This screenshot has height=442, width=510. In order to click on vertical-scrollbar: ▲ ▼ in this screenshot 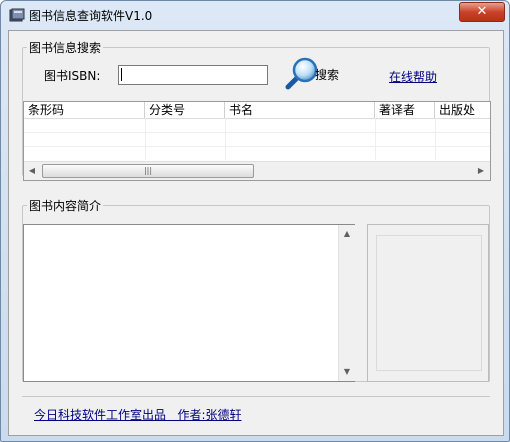, I will do `click(346, 303)`.